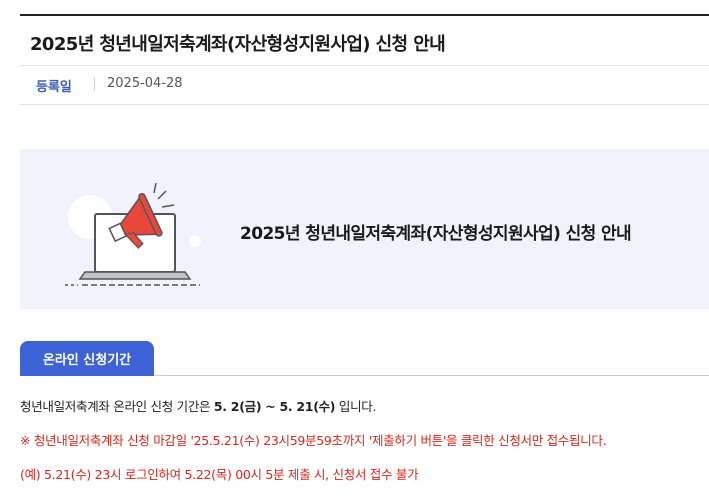 This screenshot has height=502, width=709. I want to click on application-period-dates: 5. 2(금) ~ 5. 21(수), so click(274, 406).